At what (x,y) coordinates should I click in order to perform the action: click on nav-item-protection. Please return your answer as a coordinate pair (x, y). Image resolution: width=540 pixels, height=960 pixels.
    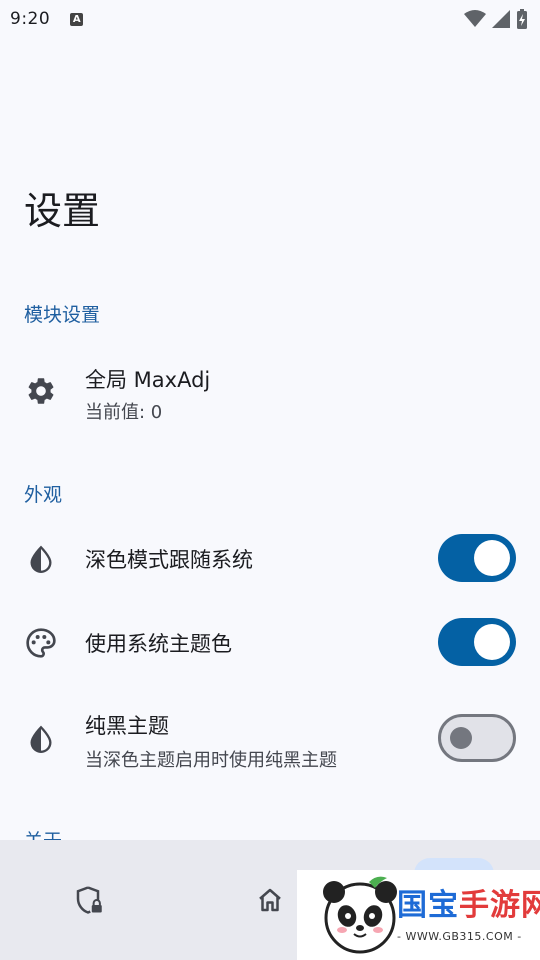
    Looking at the image, I should click on (88, 900).